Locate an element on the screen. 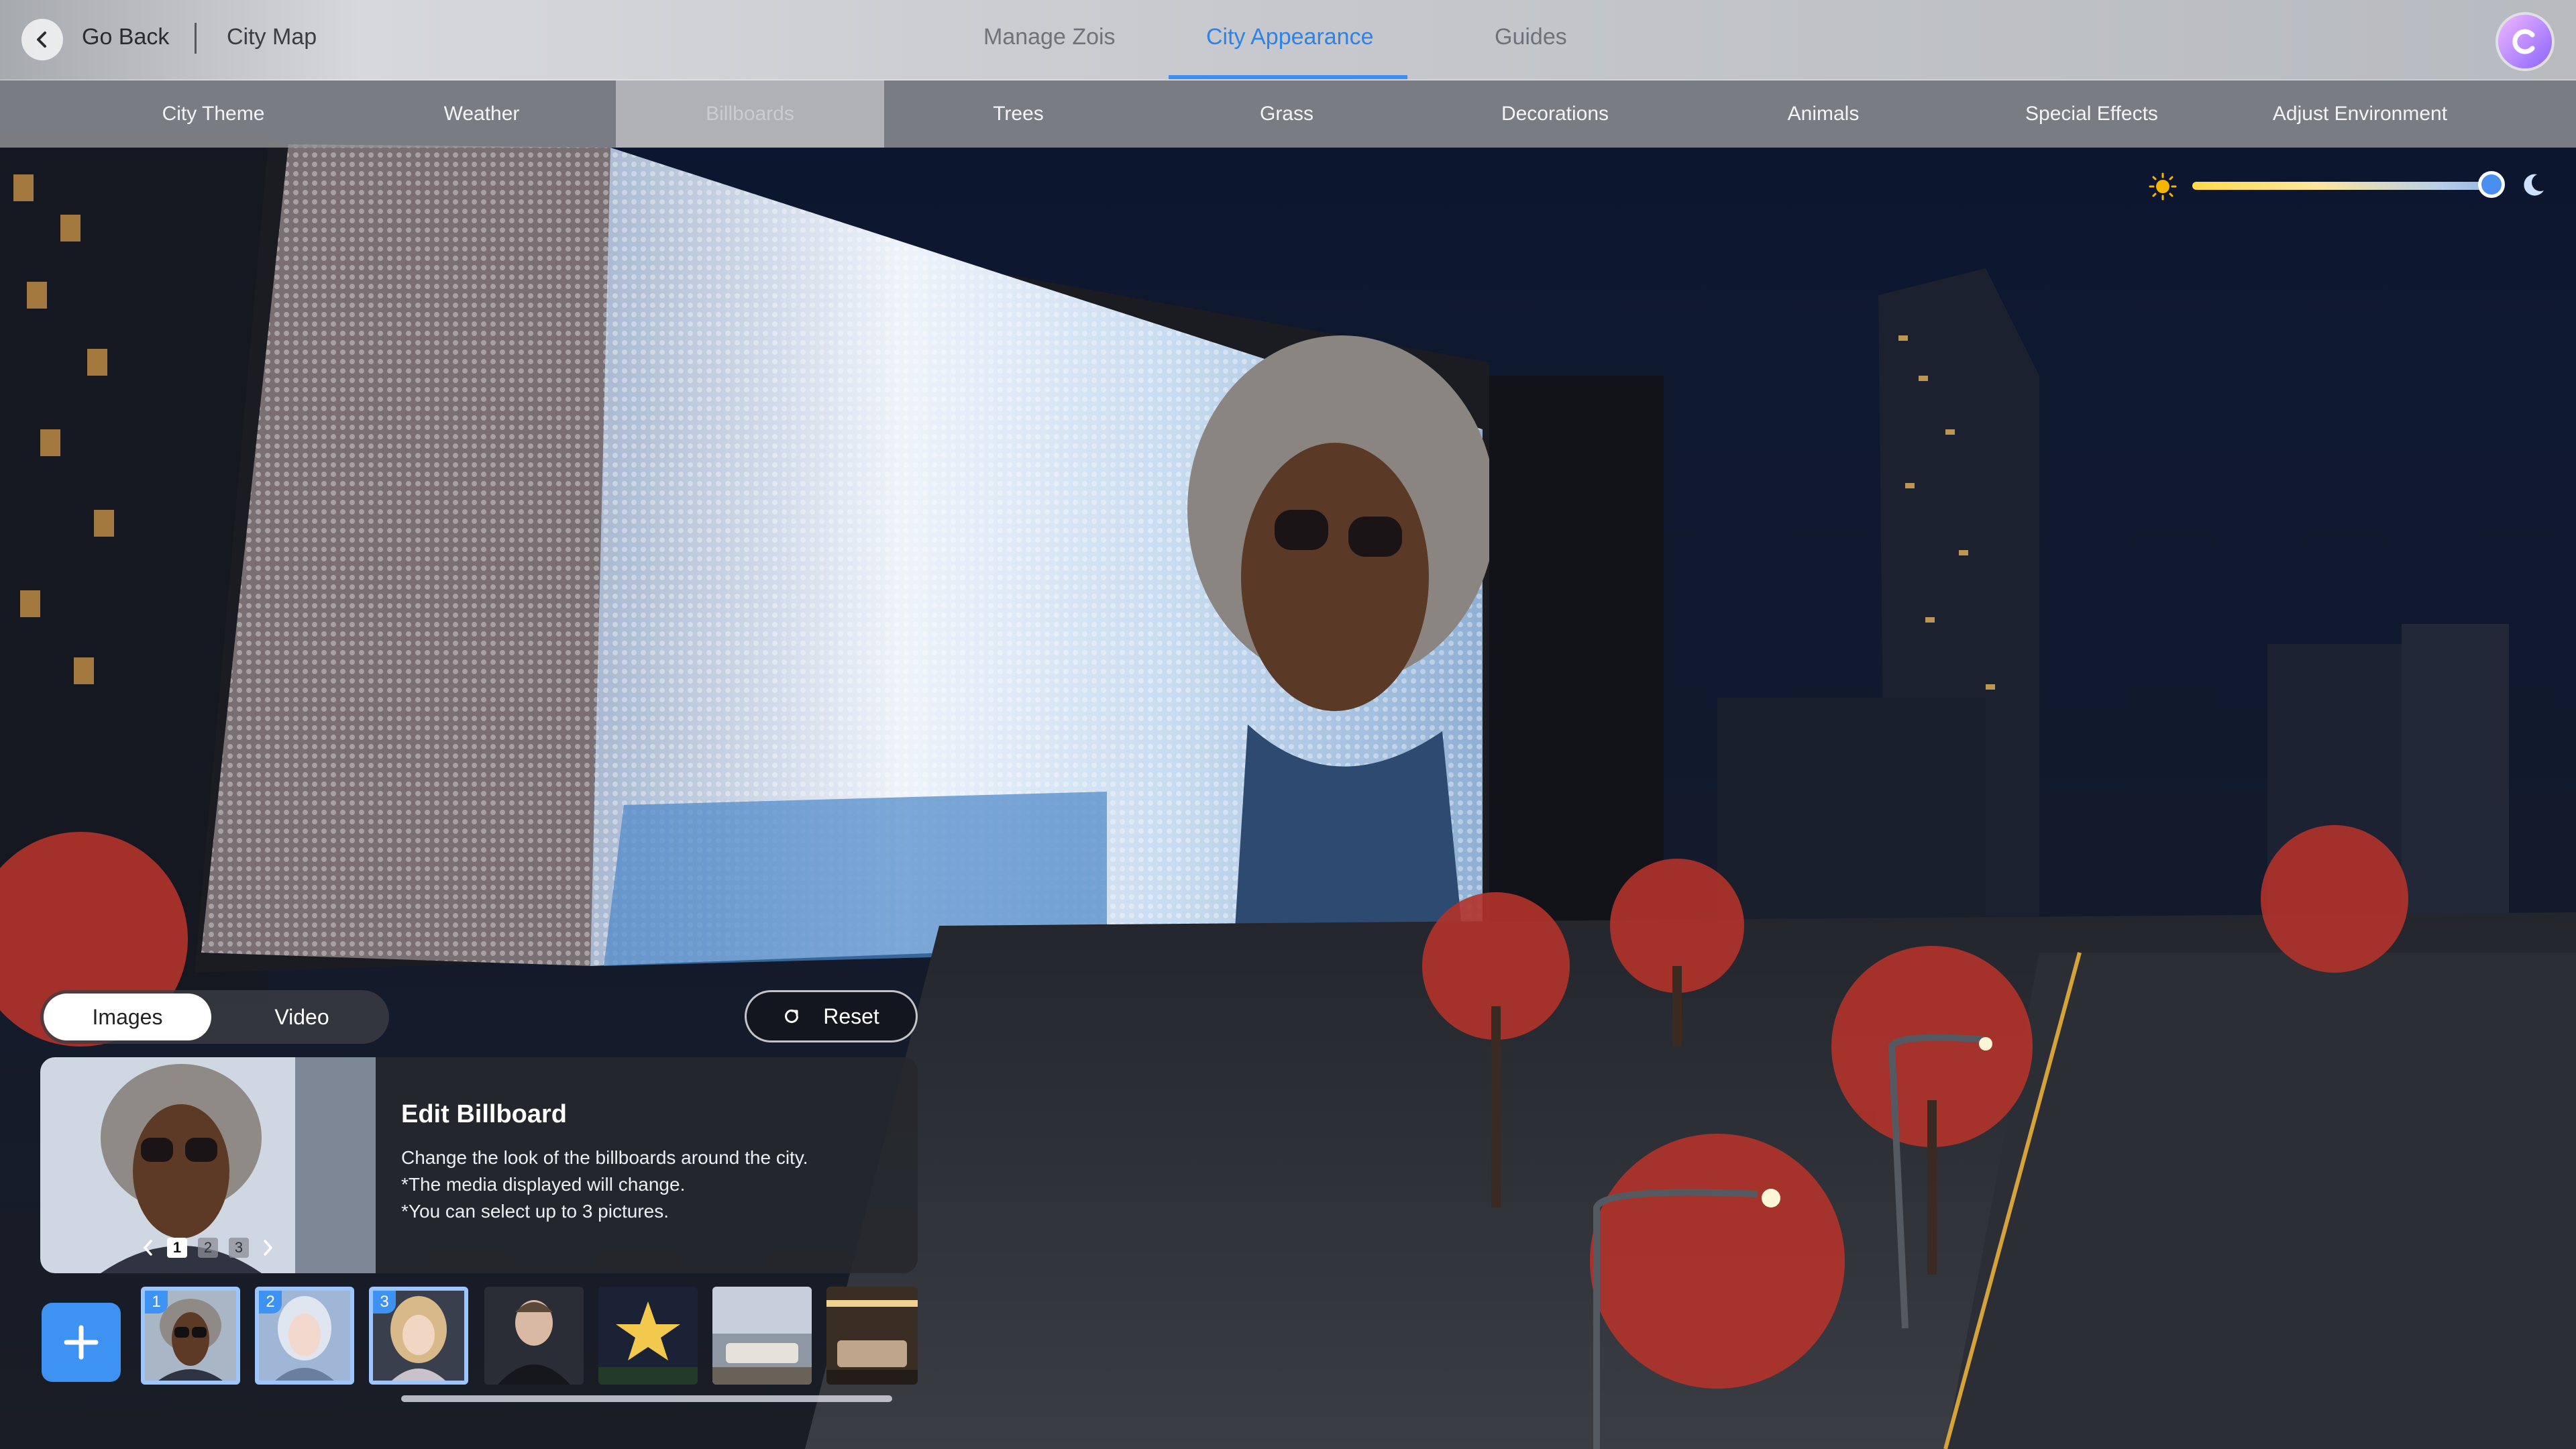  pager-page-2: 2 is located at coordinates (208, 1248).